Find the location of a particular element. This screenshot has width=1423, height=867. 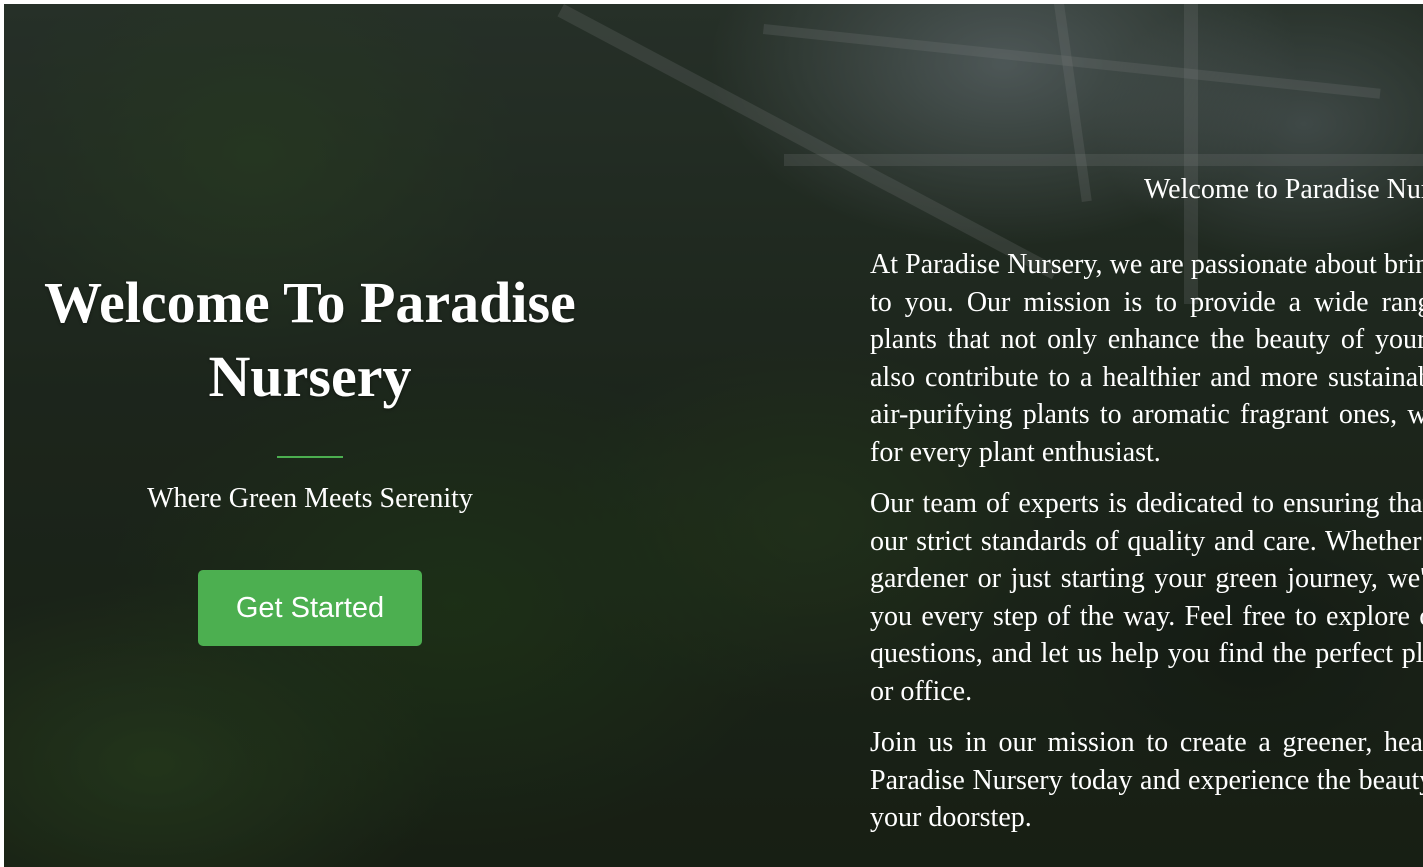

get-started-button: Get Started is located at coordinates (310, 608).